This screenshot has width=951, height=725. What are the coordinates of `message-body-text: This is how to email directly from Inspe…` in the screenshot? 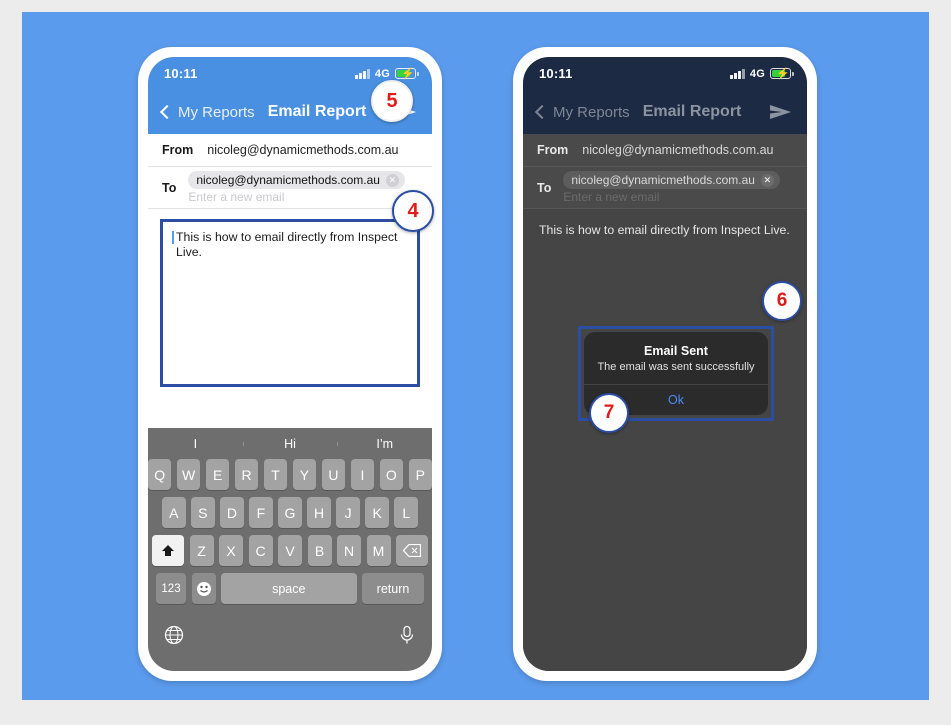 It's located at (287, 244).